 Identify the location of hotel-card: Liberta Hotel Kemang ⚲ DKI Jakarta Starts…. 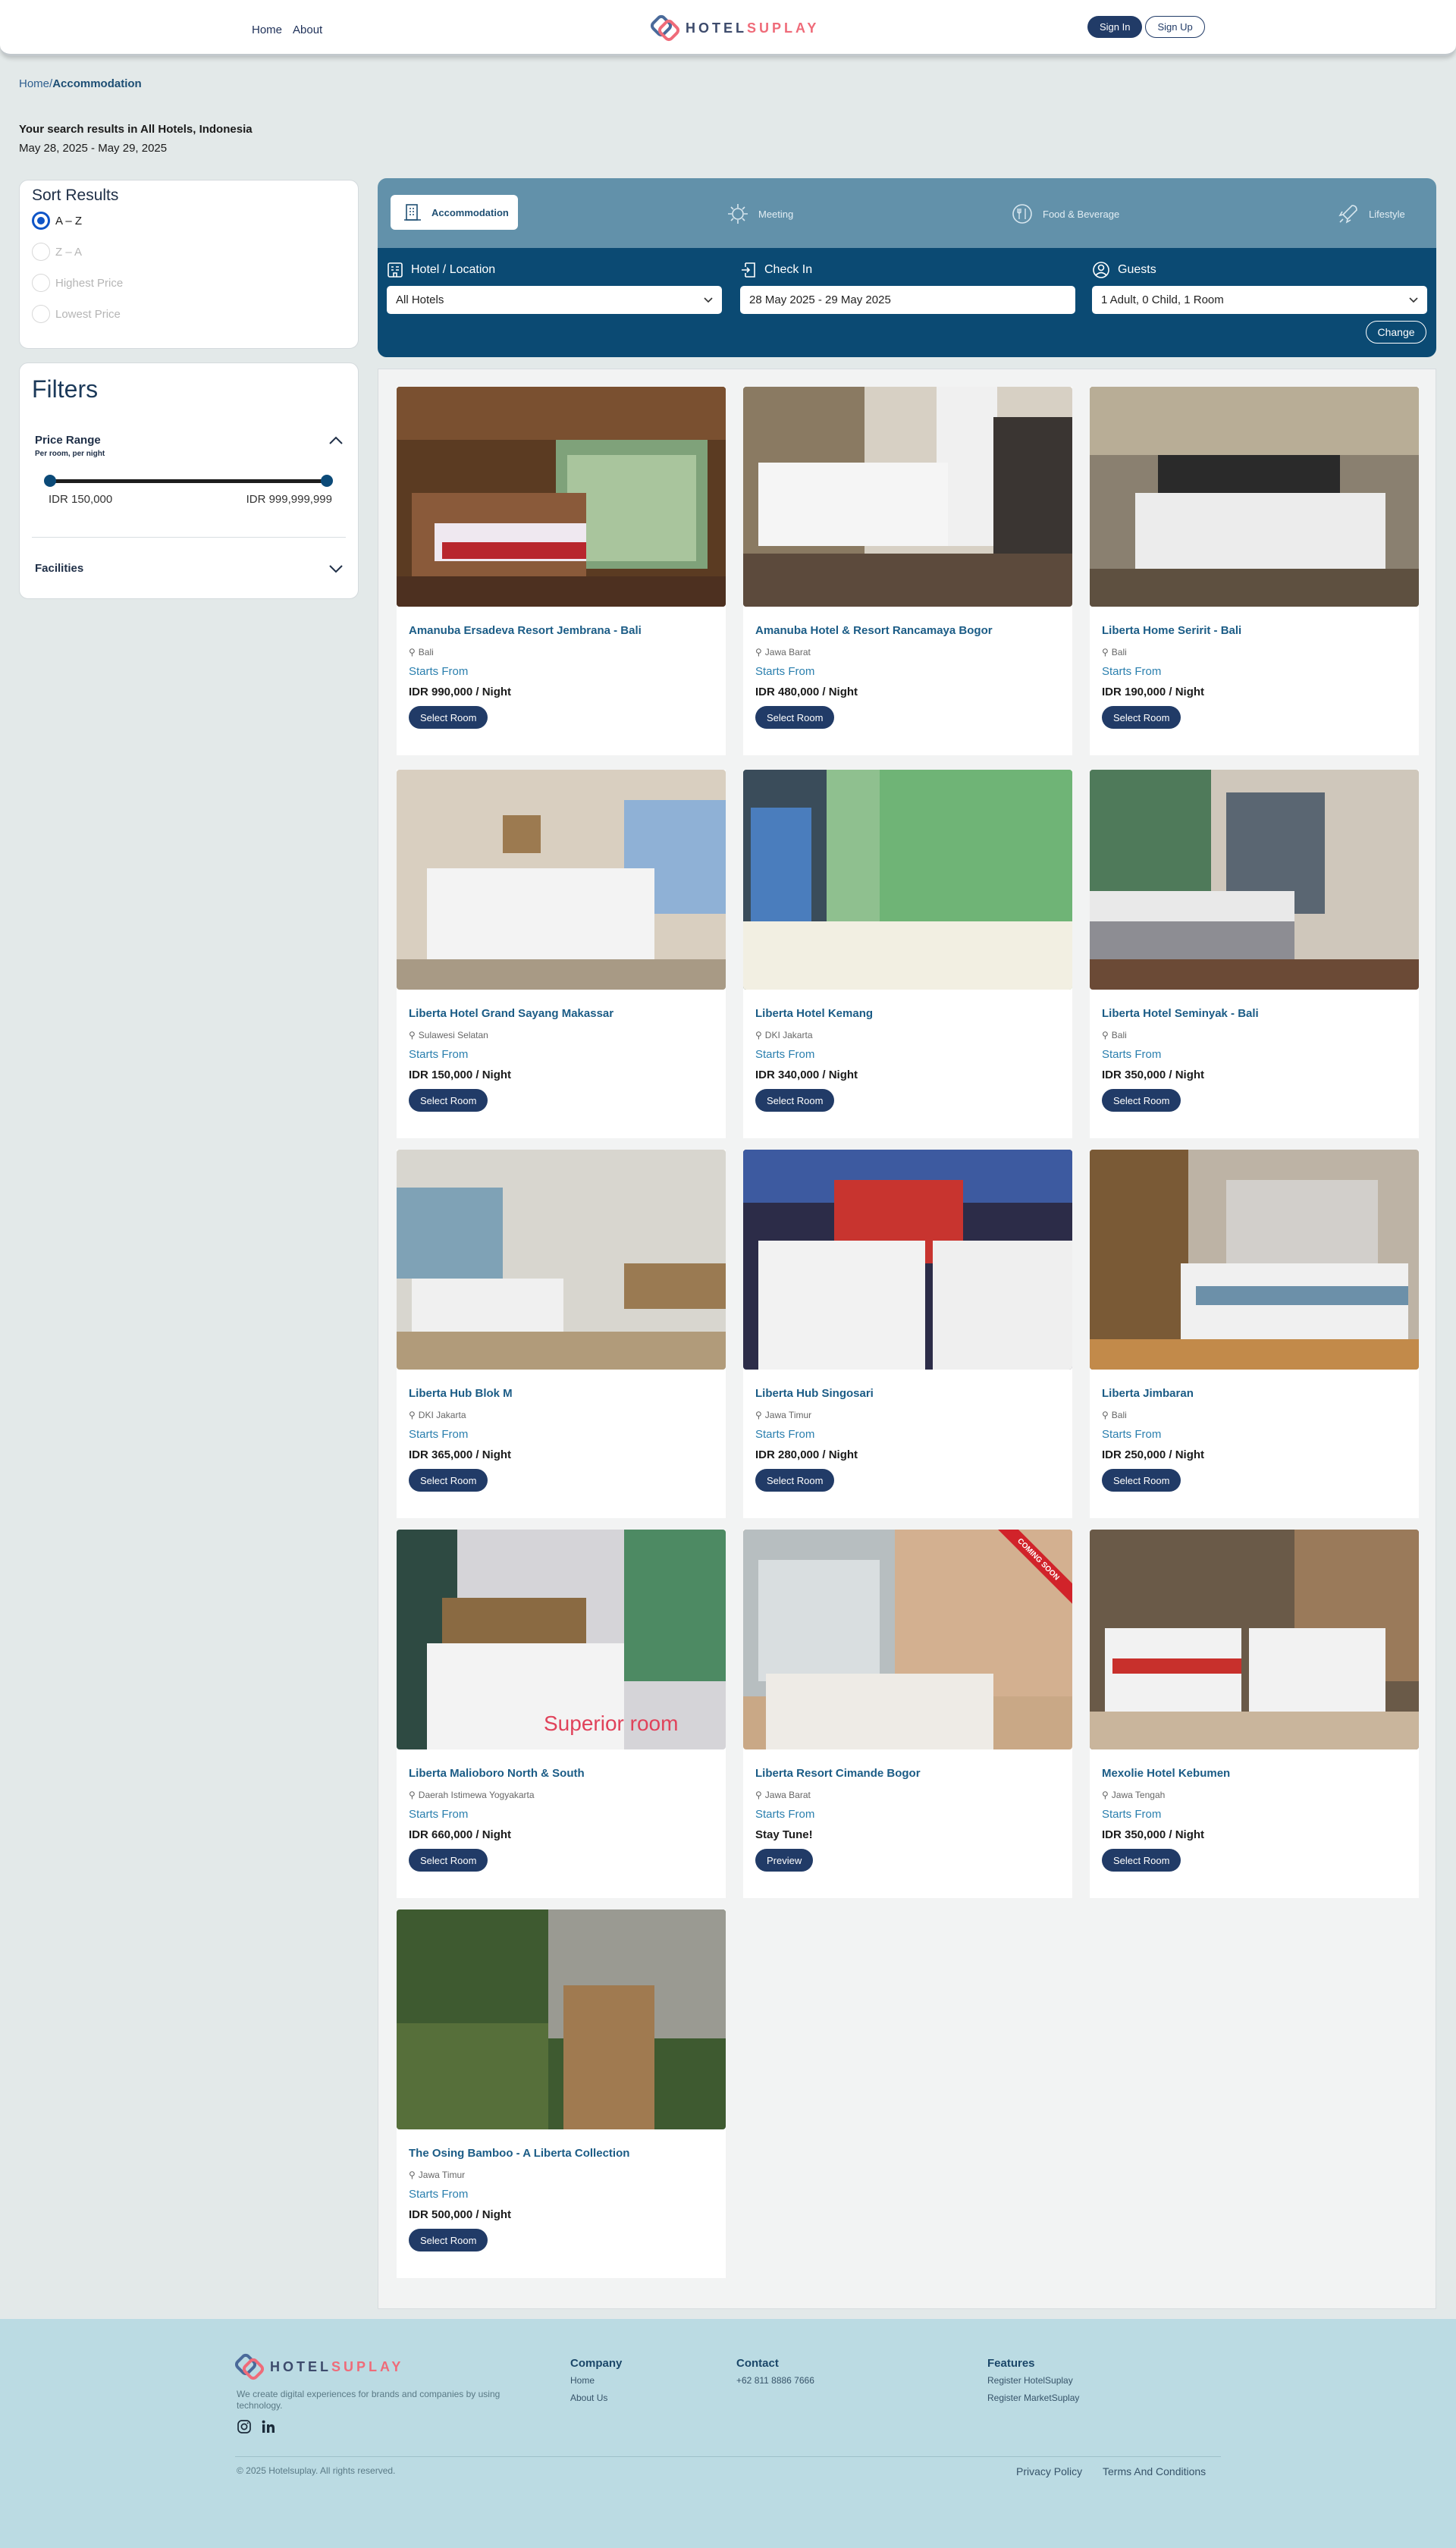
(907, 954).